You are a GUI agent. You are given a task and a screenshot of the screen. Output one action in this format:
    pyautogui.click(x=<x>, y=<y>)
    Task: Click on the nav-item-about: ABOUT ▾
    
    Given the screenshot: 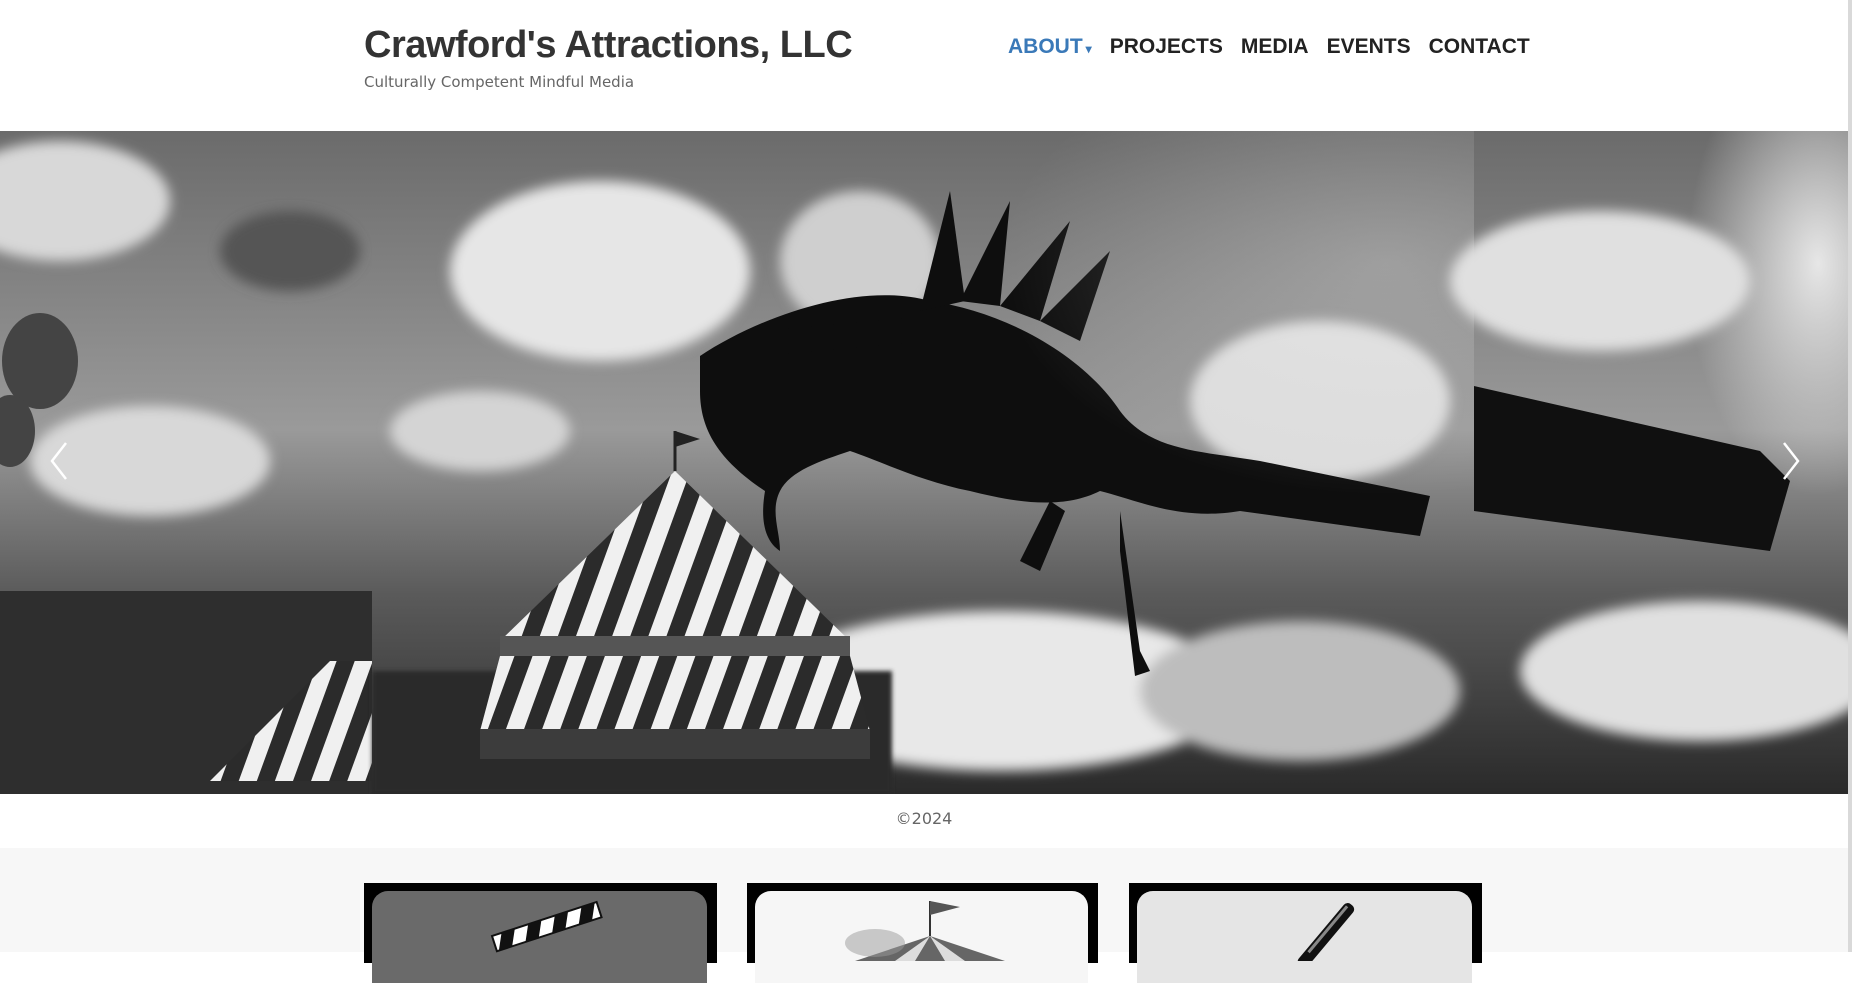 What is the action you would take?
    pyautogui.click(x=1050, y=47)
    